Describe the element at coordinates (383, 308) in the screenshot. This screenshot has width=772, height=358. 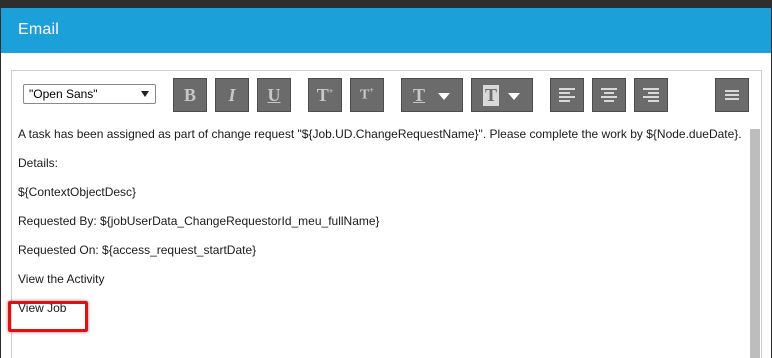
I see `view-job-link: View Job` at that location.